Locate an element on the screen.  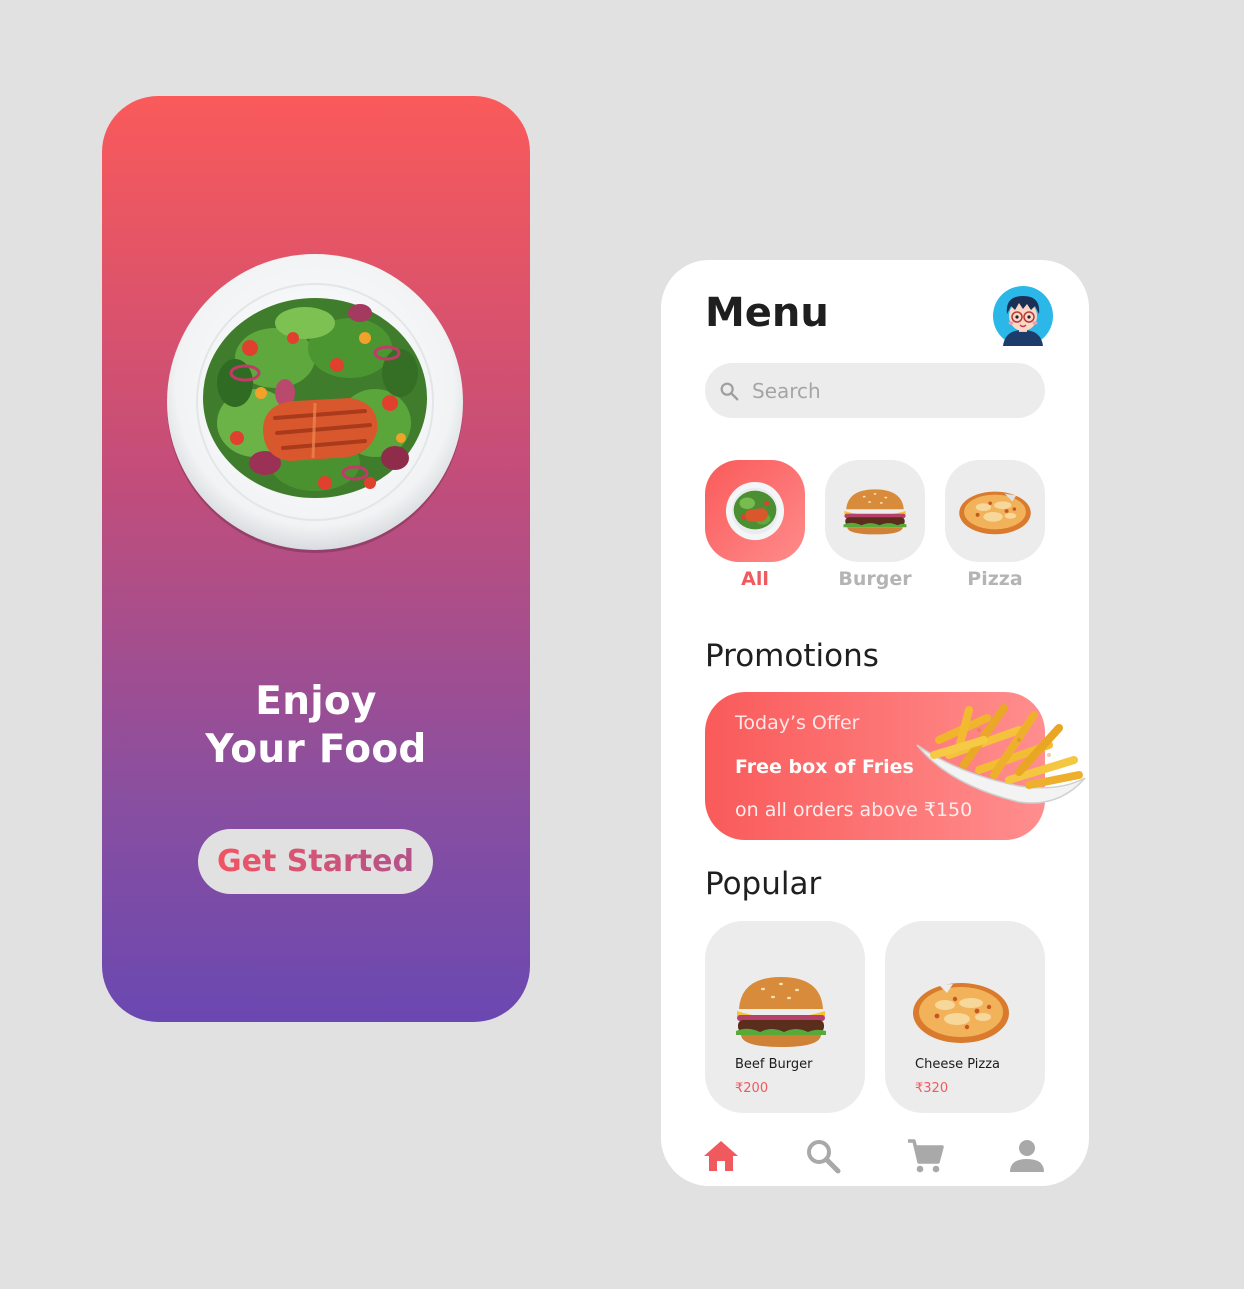
popular-item-name: Beef Burger is located at coordinates (774, 1064).